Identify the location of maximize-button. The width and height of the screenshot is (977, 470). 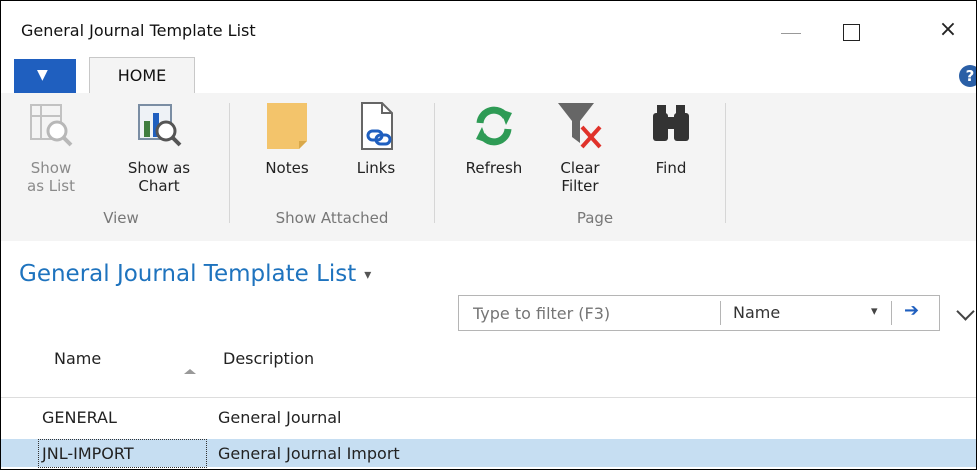
(851, 30).